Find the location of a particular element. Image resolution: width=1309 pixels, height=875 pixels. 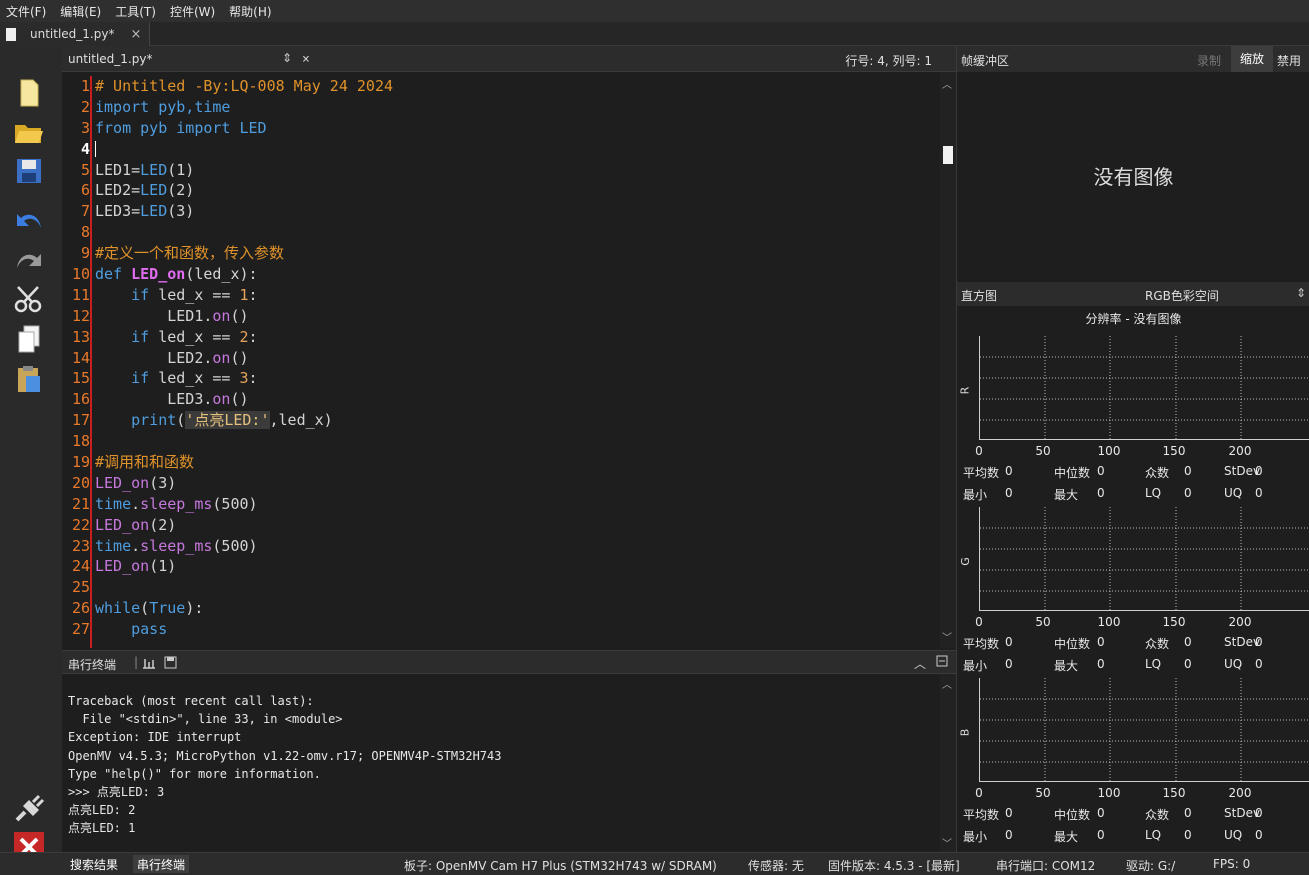

terminal-header: 串行终端 | ︿ is located at coordinates (509, 662).